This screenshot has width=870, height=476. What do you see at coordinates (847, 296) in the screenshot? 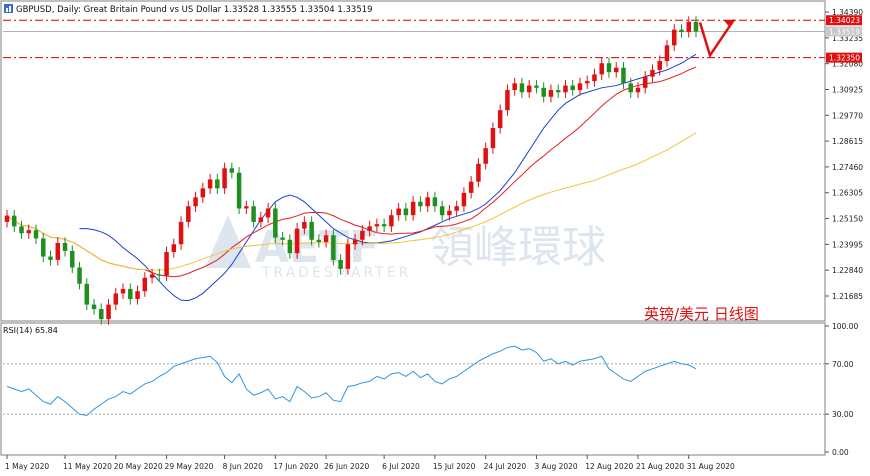
I see `price-tick-label: 1.21685` at bounding box center [847, 296].